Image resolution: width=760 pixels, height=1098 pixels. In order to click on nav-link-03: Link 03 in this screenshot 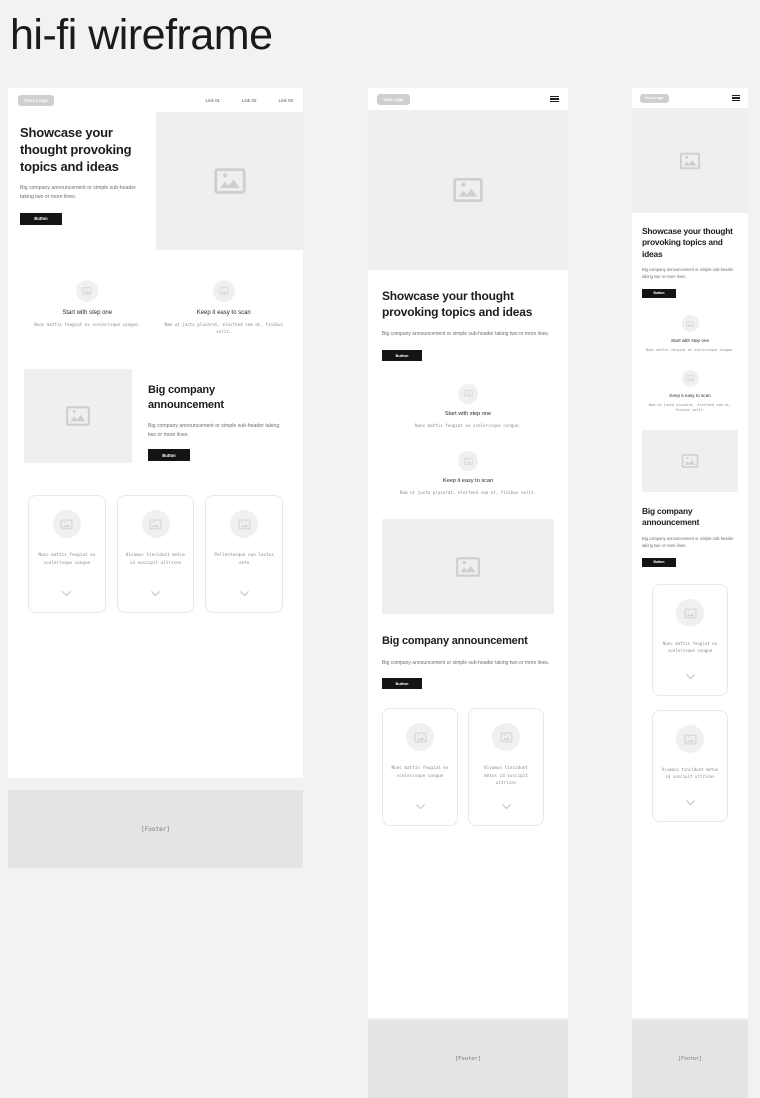, I will do `click(285, 100)`.